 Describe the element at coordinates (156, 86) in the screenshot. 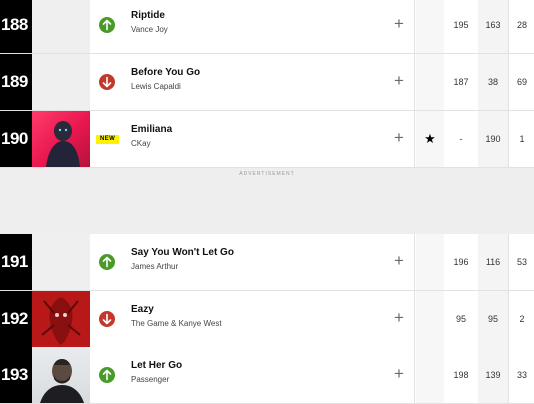

I see `artist-name: Lewis Capaldi` at that location.